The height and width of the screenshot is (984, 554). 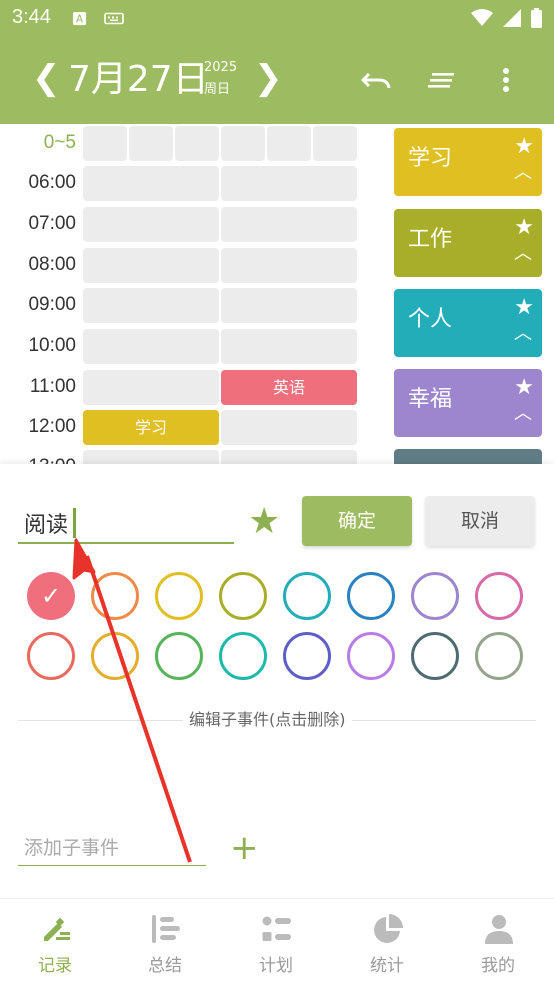 What do you see at coordinates (112, 848) in the screenshot?
I see `add-subevent-input` at bounding box center [112, 848].